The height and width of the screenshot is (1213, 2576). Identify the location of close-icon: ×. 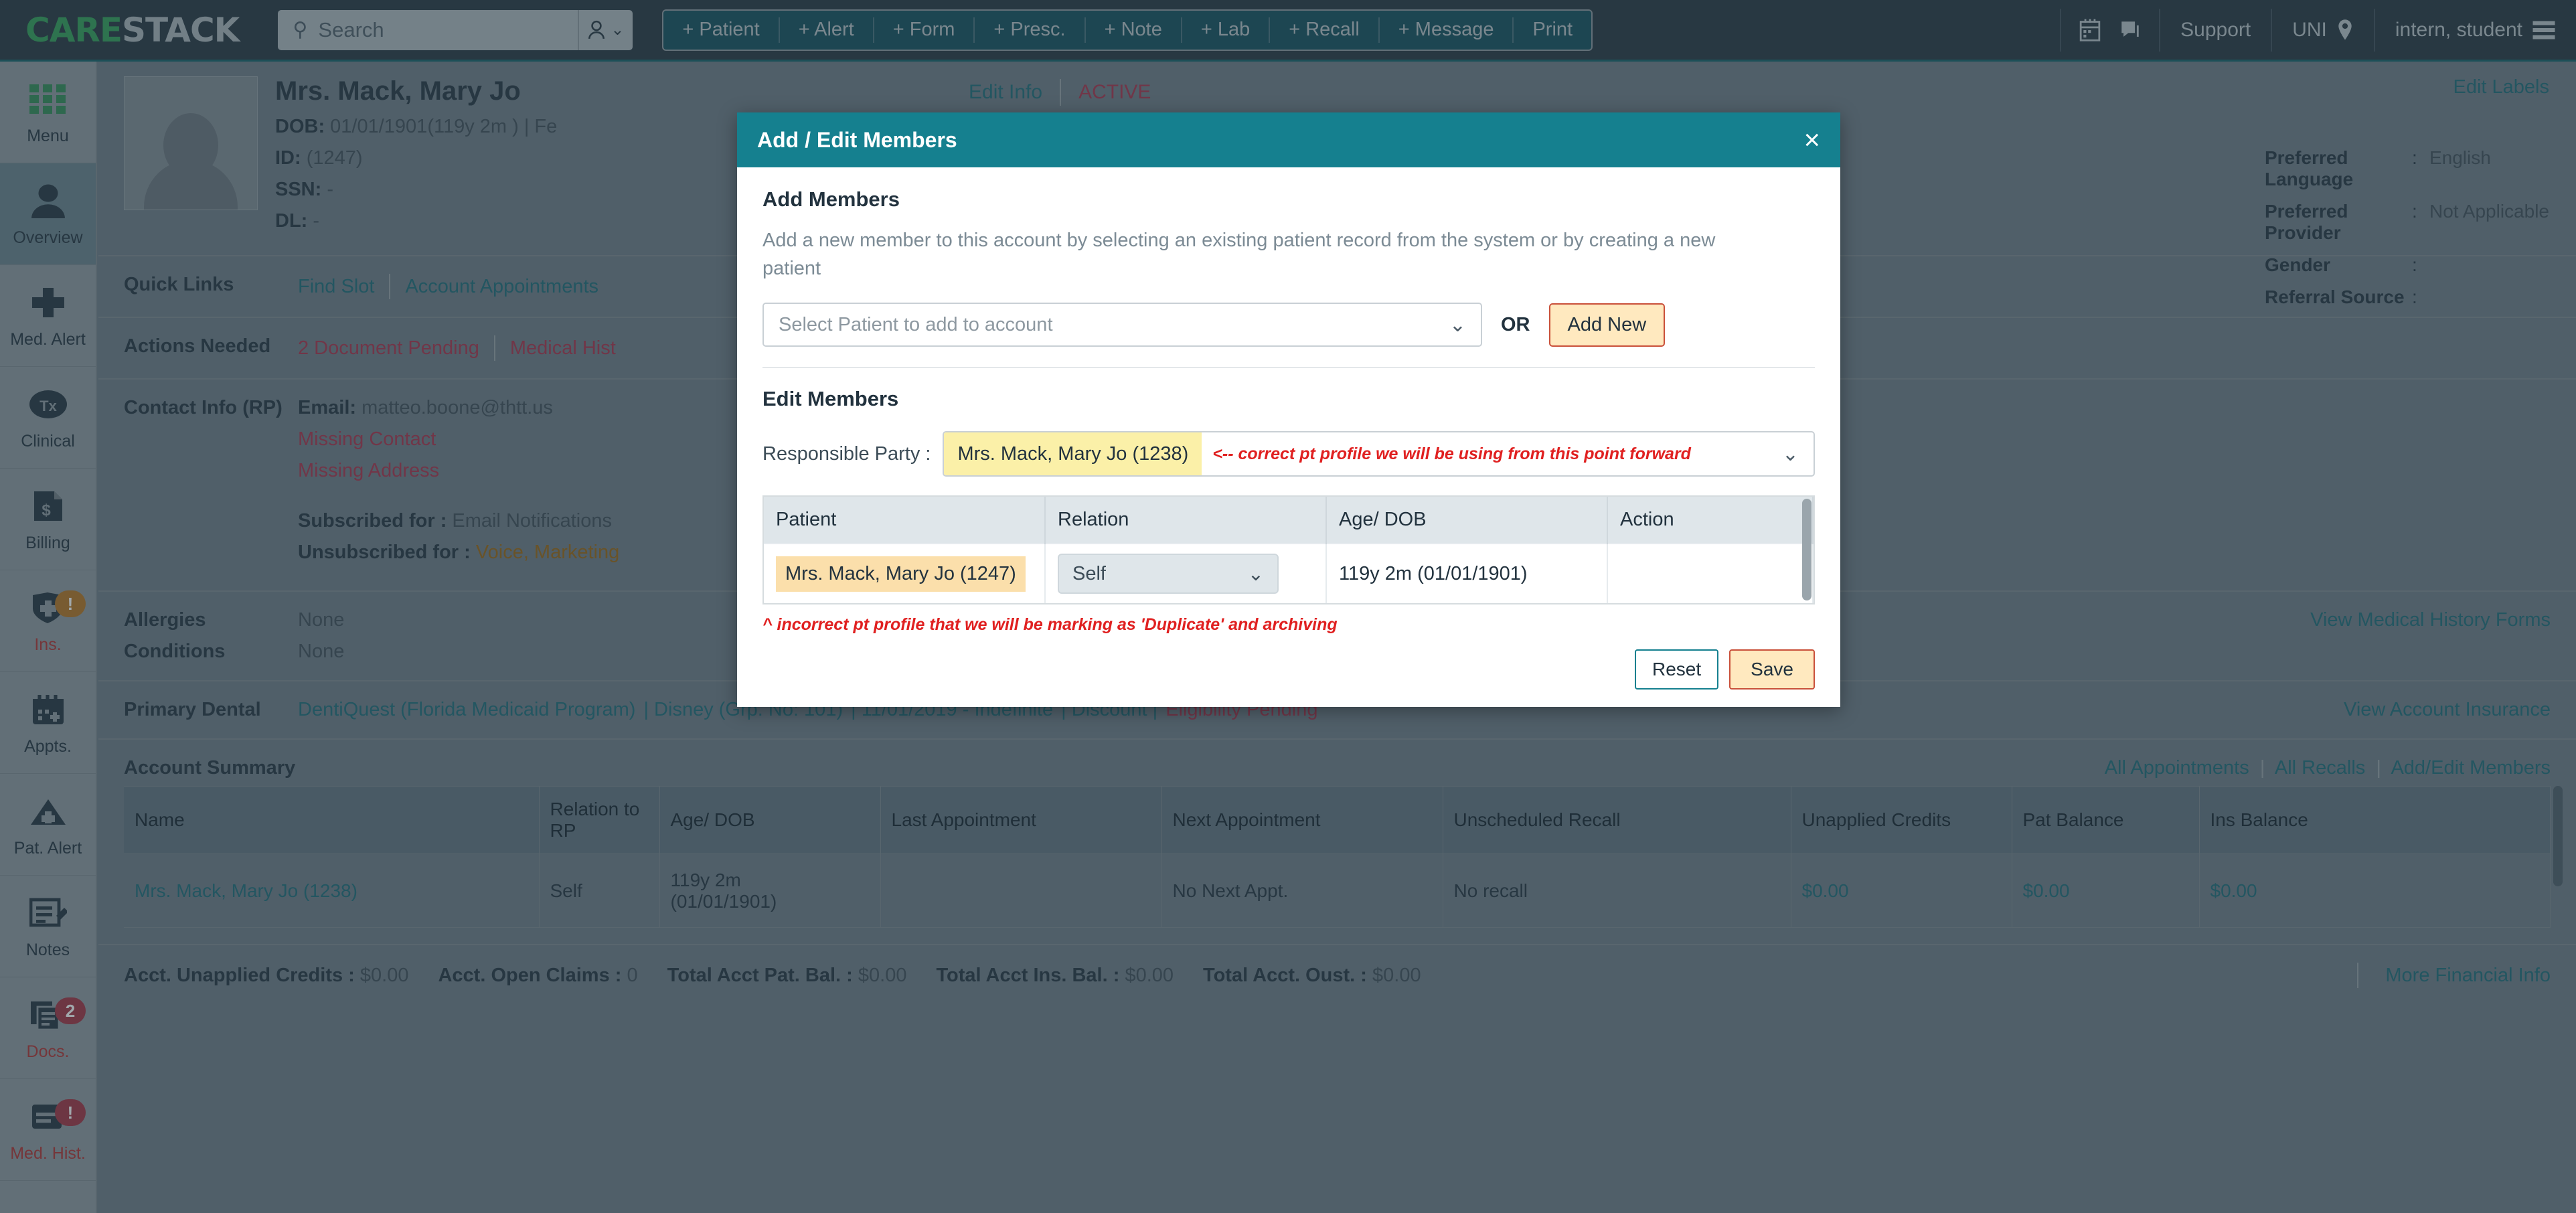
(1812, 140).